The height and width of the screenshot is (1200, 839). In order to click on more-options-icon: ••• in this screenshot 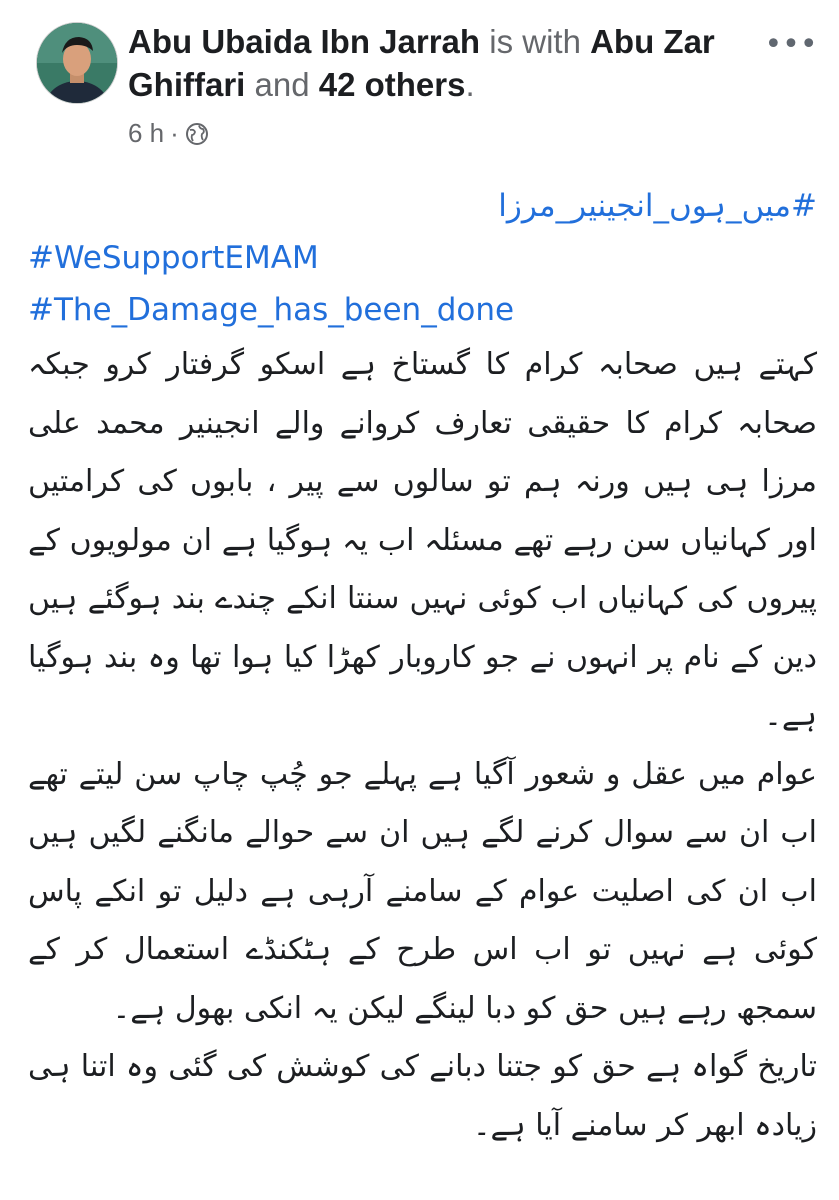, I will do `click(790, 44)`.